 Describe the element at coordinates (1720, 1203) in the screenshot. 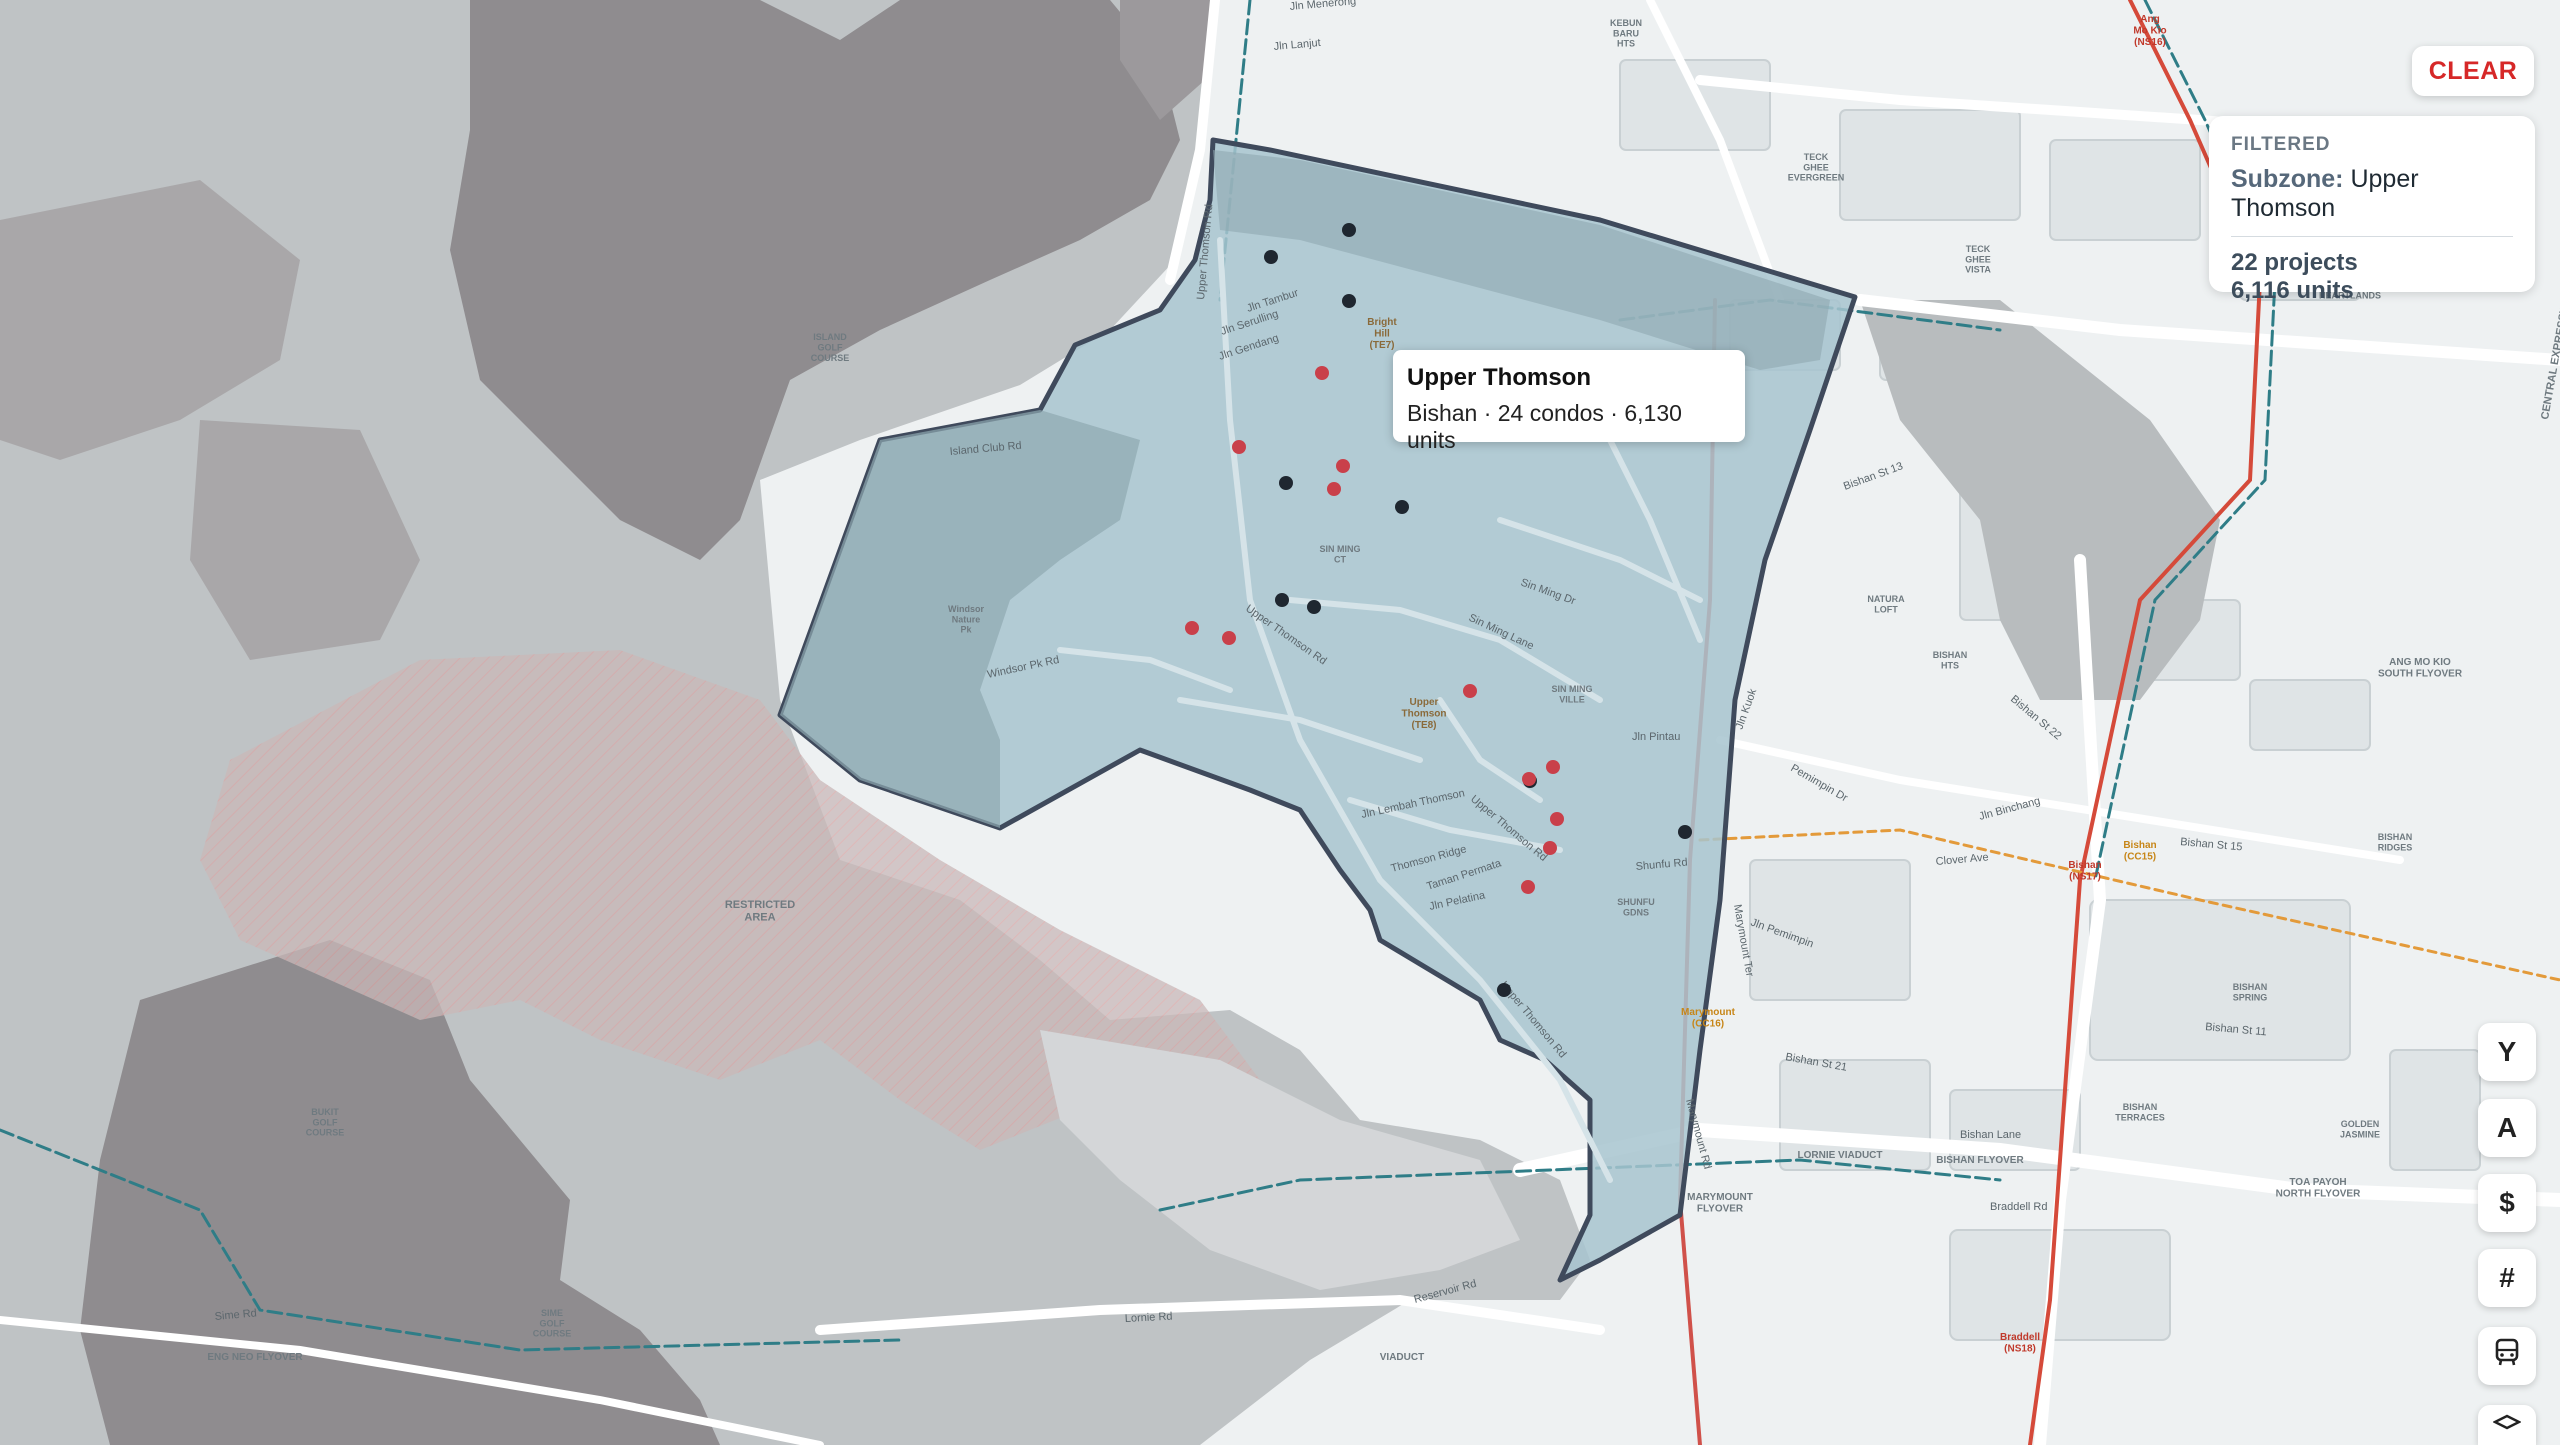

I see `label-marymount-flyover: MARYMOUNT FLYOVER` at that location.